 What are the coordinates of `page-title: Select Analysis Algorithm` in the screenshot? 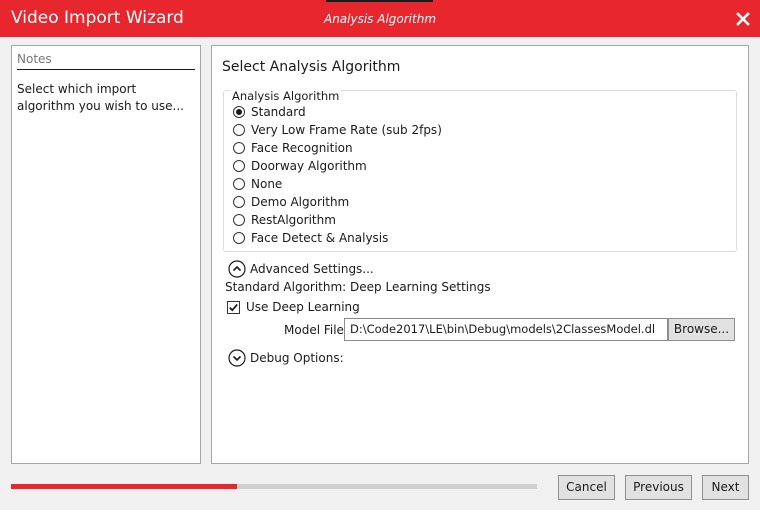 It's located at (311, 67).